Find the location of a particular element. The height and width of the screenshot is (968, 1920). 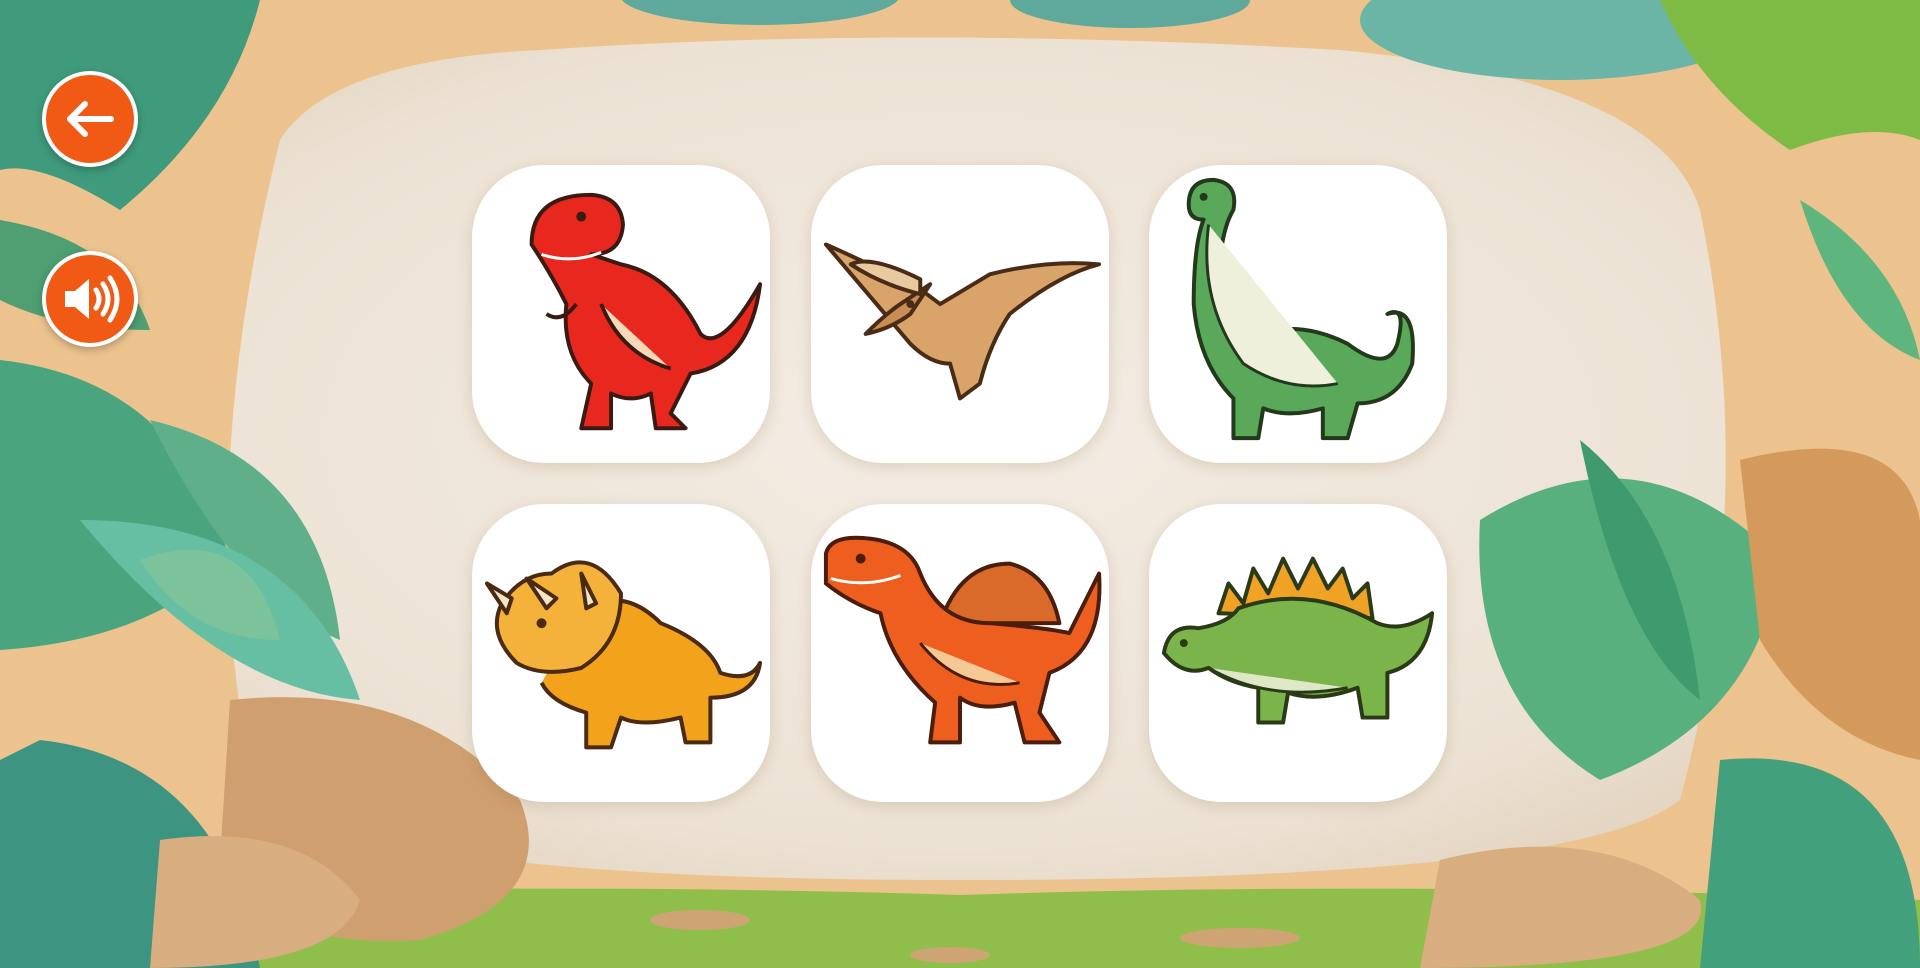

card-brachiosaurus is located at coordinates (1298, 314).